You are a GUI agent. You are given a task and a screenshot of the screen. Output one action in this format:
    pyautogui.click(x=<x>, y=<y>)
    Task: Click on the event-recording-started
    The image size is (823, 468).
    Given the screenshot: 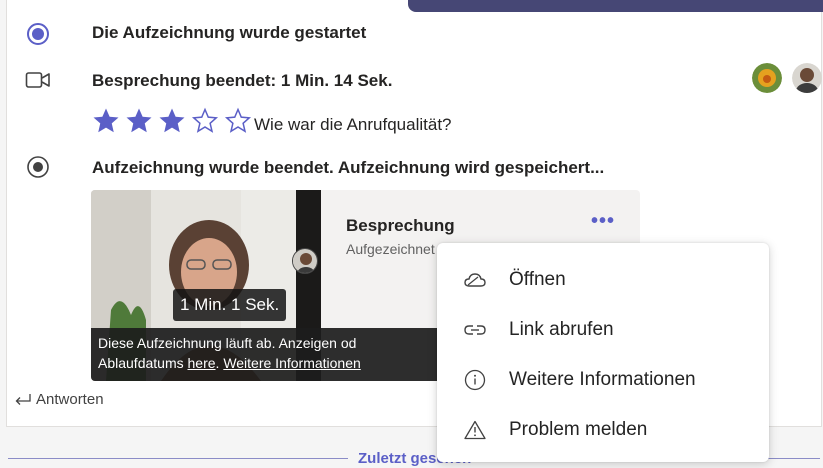 What is the action you would take?
    pyautogui.click(x=38, y=34)
    